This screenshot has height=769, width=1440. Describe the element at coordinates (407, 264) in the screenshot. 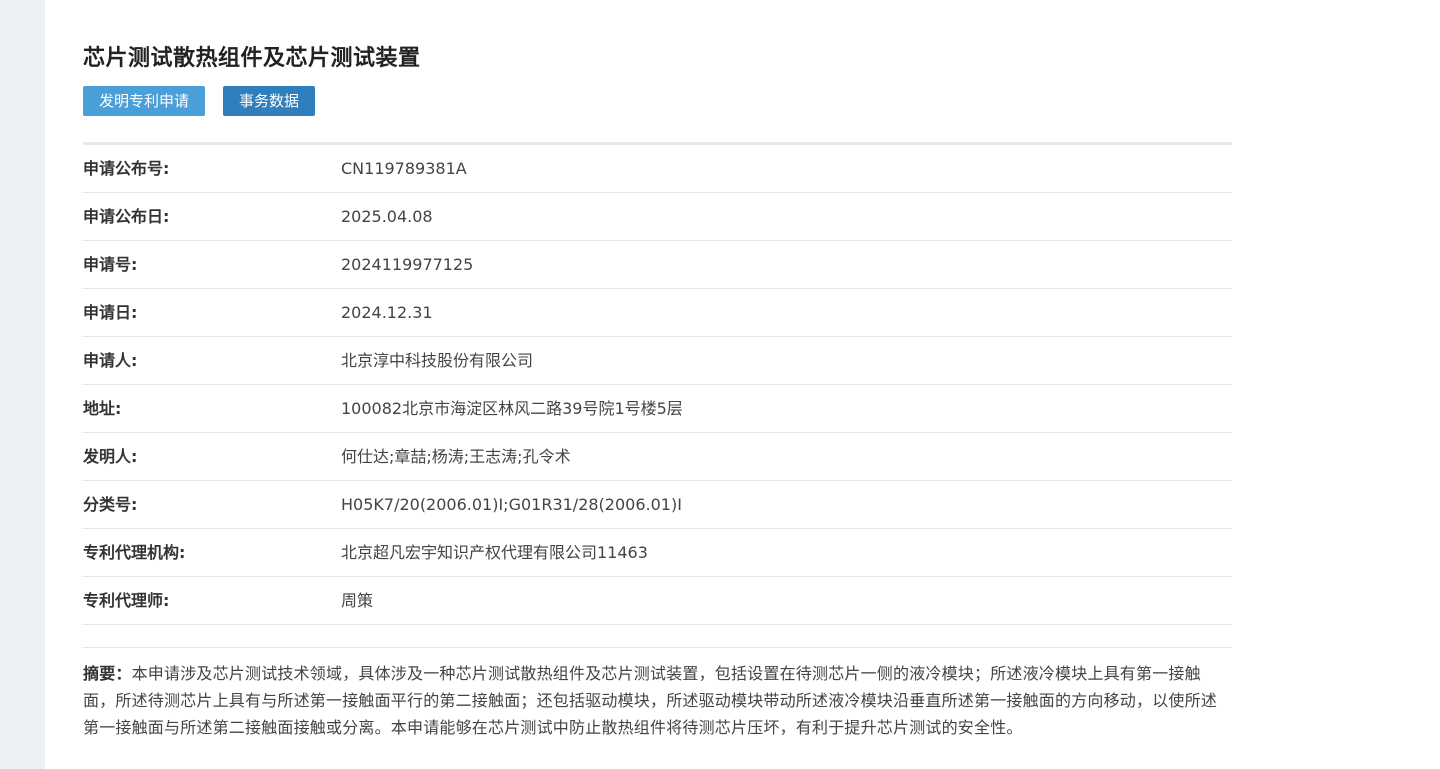

I see `field-value: 2024119977125` at that location.